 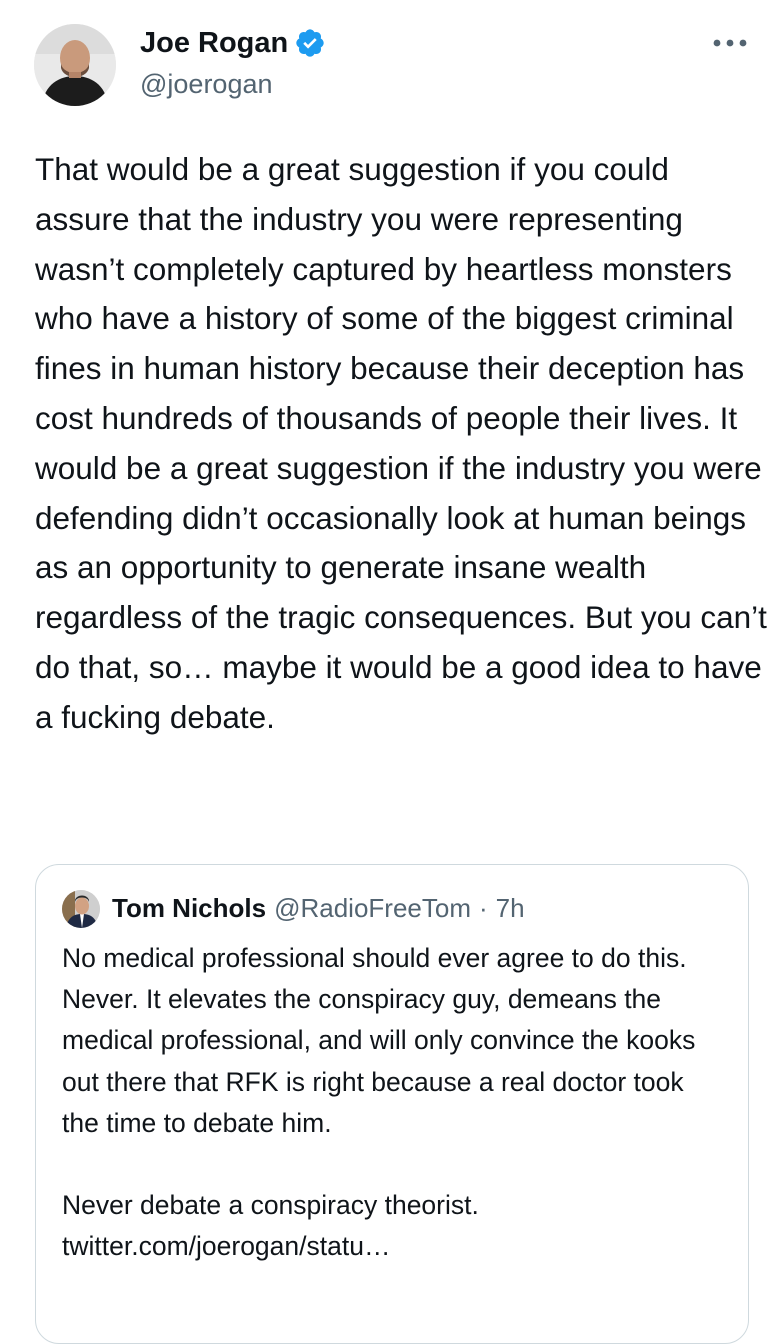 I want to click on verified-badge-icon, so click(x=310, y=43).